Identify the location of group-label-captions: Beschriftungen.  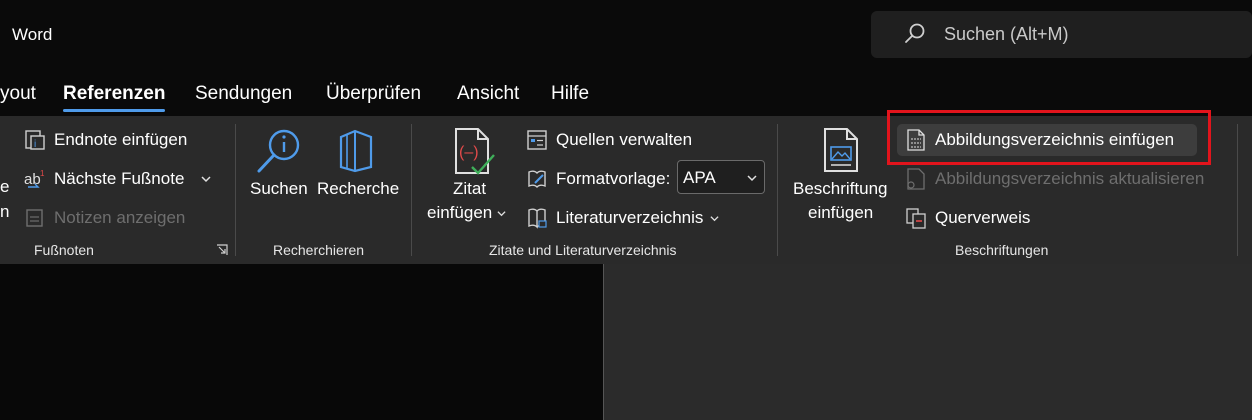
(1002, 250).